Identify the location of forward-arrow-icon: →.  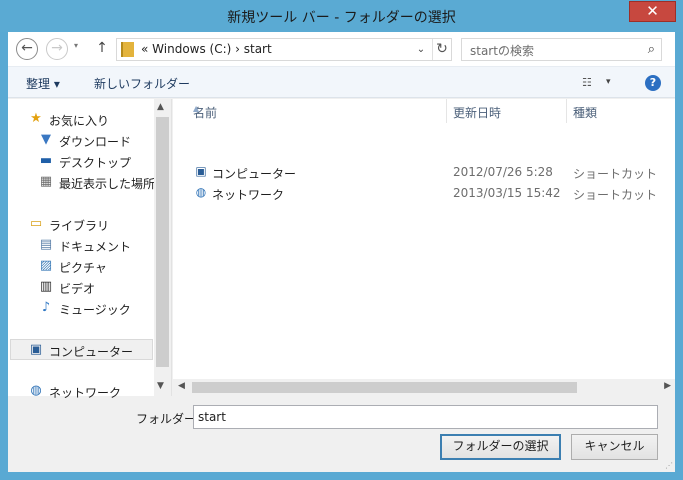
(57, 48).